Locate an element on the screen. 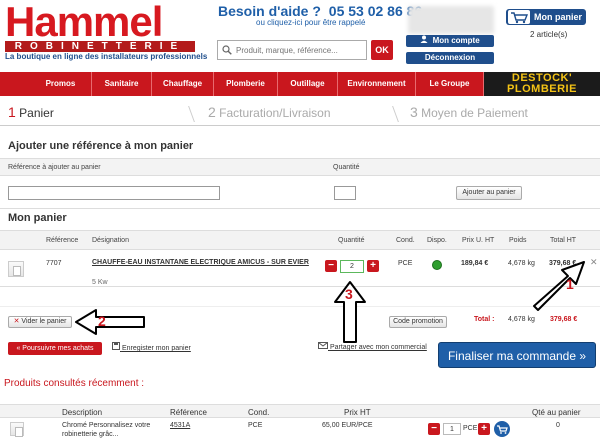 This screenshot has width=600, height=440. destock-banner: DESTOCK' PLOMBERIE is located at coordinates (542, 84).